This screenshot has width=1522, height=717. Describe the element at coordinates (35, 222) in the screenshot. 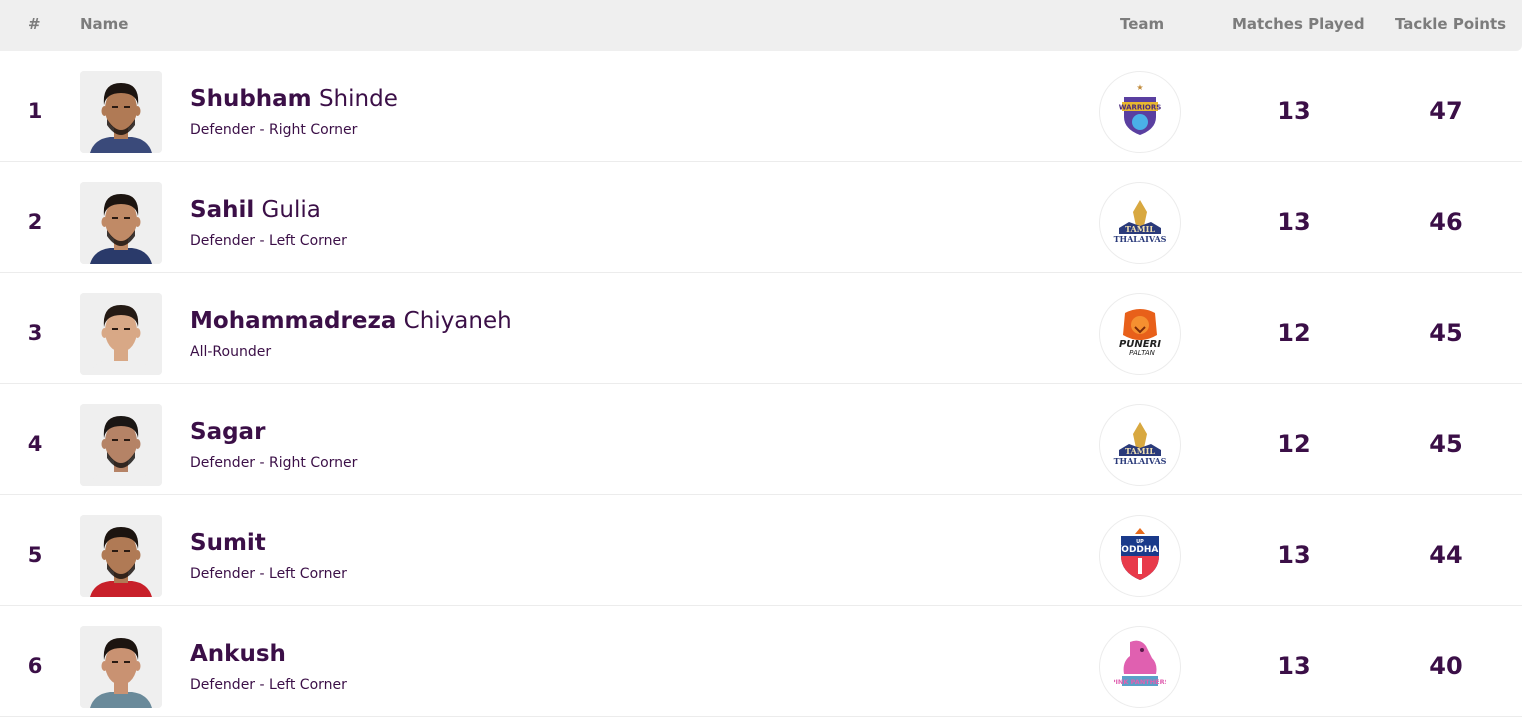

I see `player-rank: 2` at that location.